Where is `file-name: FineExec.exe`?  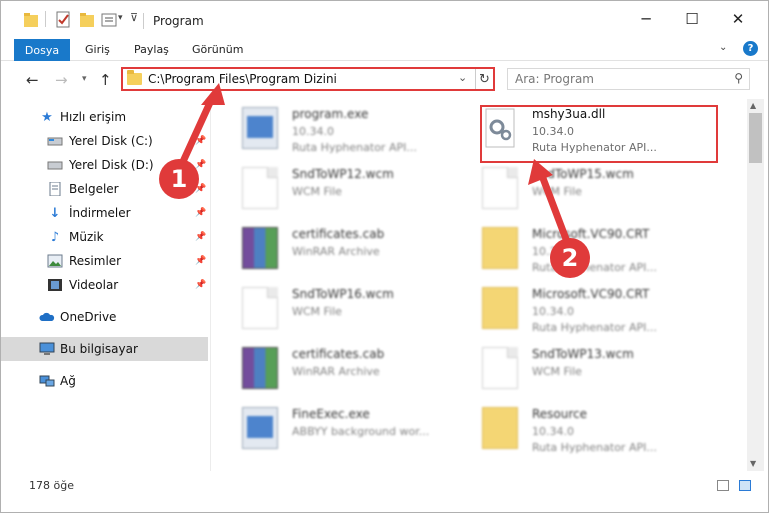
file-name: FineExec.exe is located at coordinates (331, 414).